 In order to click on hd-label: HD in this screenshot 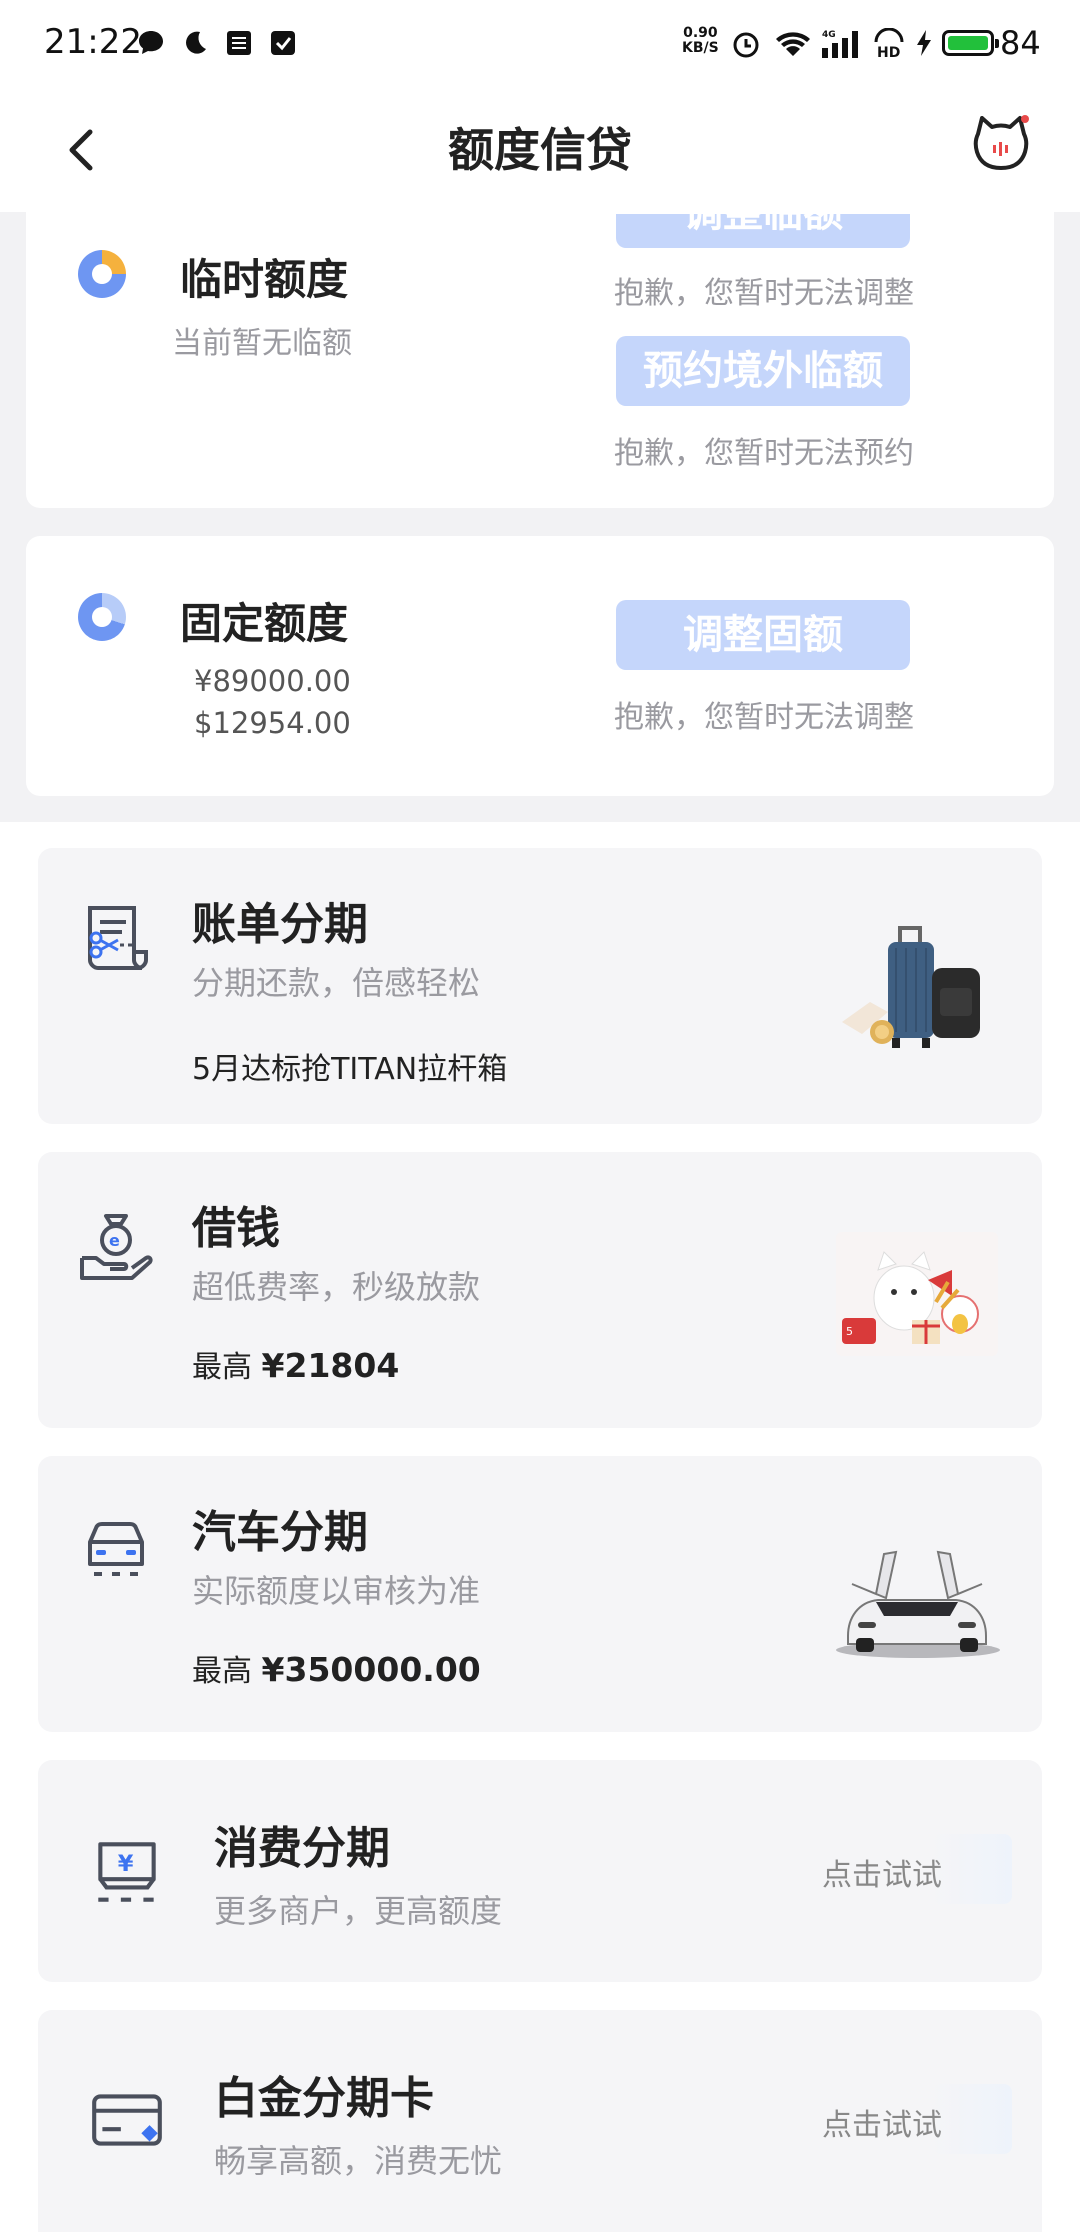, I will do `click(888, 52)`.